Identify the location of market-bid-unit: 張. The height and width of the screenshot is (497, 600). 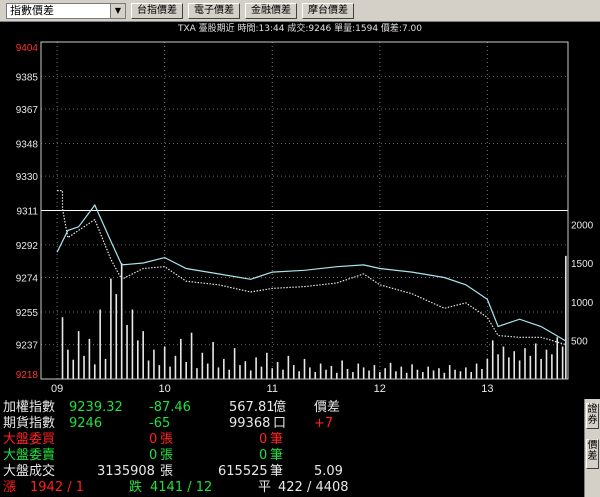
(167, 439).